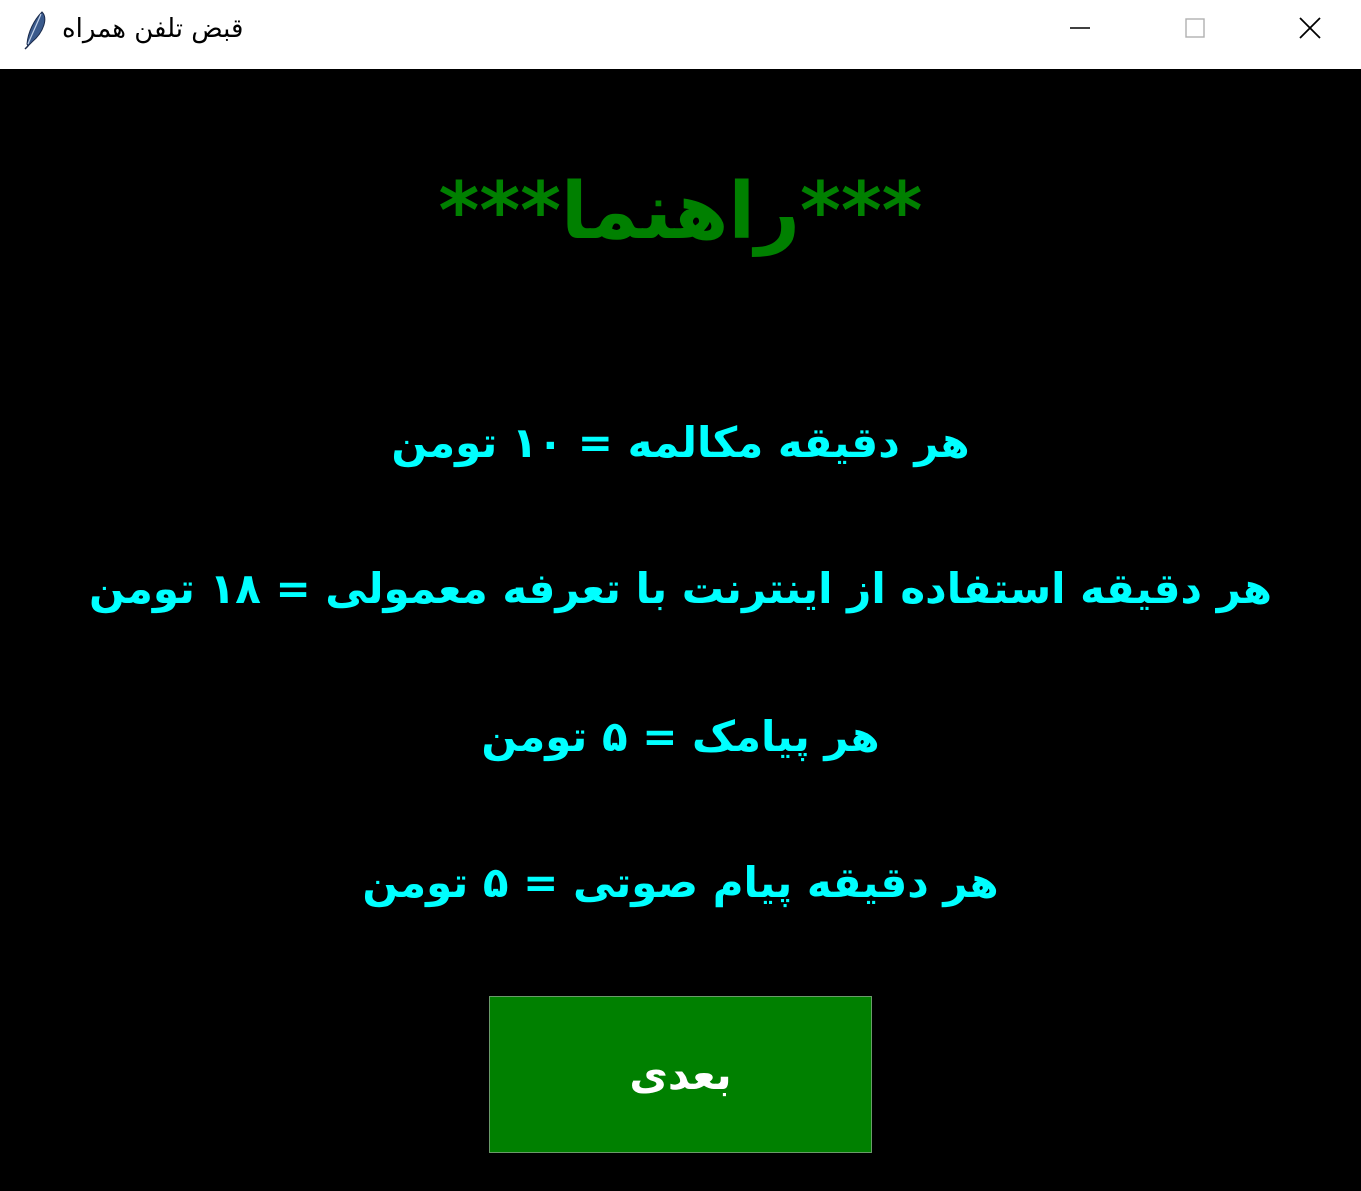 This screenshot has height=1191, width=1361. What do you see at coordinates (153, 29) in the screenshot?
I see `window-title: قبض تلفن همراه` at bounding box center [153, 29].